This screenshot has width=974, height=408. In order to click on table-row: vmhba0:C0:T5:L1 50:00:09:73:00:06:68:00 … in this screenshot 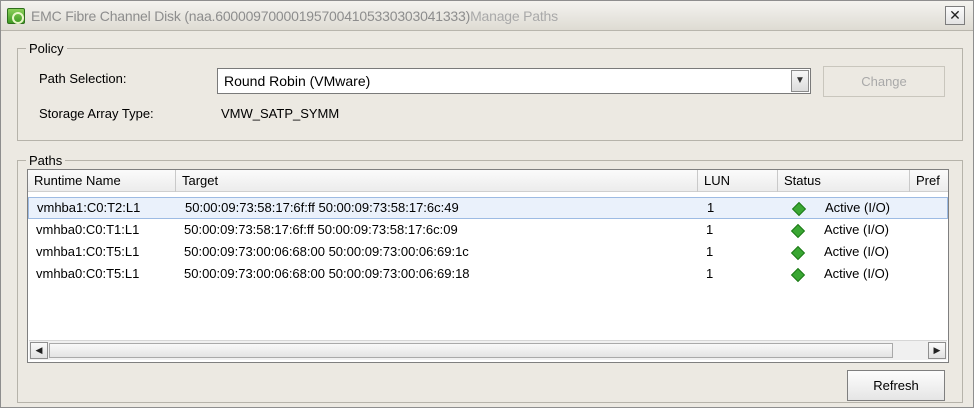, I will do `click(488, 275)`.